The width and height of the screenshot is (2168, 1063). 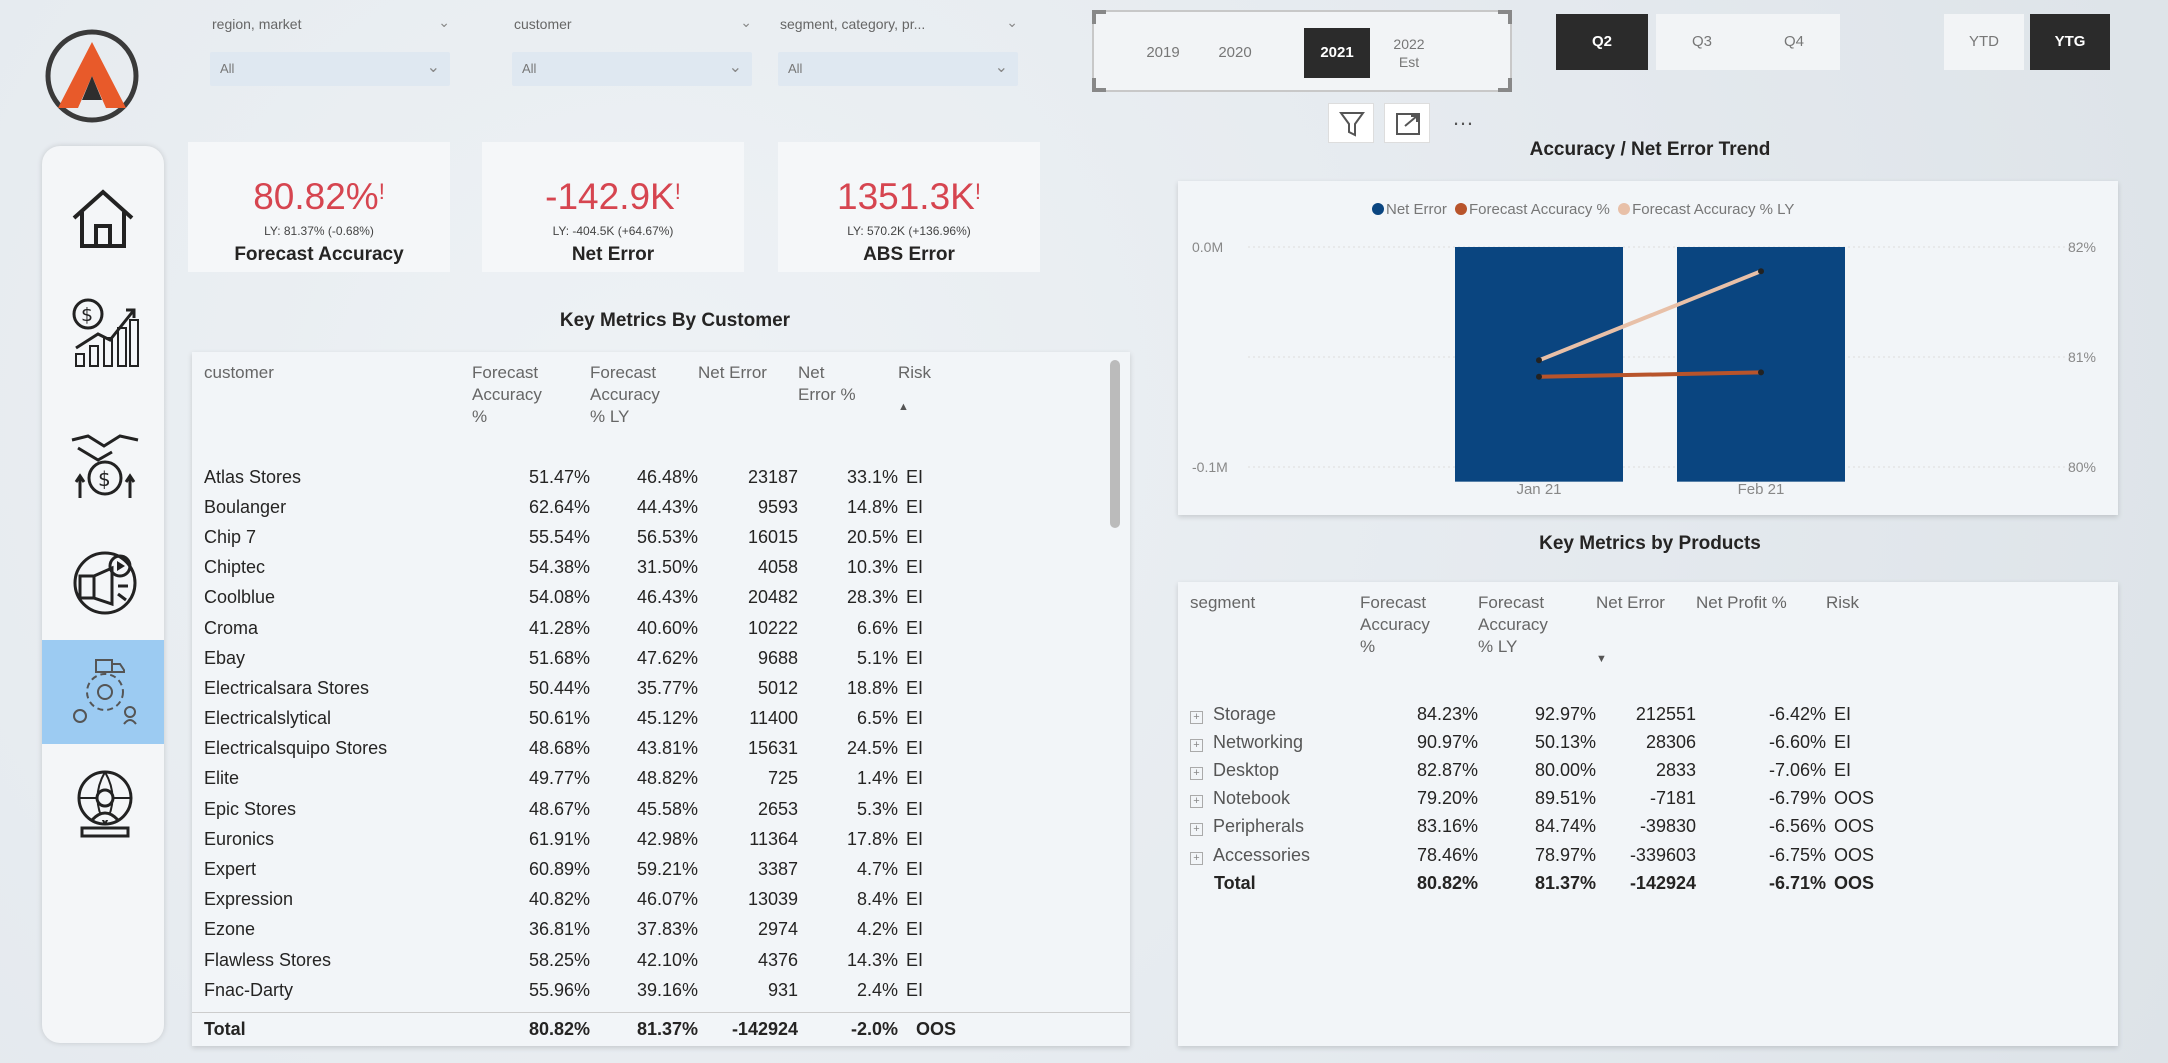 I want to click on table-cell: -7.06%, so click(x=1797, y=769).